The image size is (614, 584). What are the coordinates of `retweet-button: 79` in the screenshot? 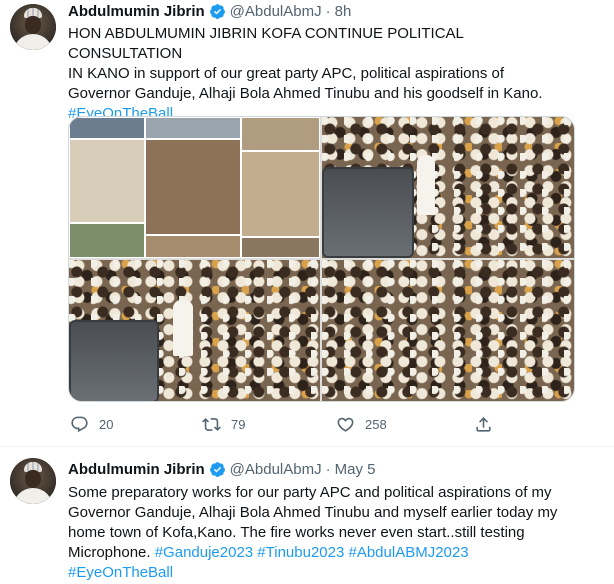 It's located at (223, 424).